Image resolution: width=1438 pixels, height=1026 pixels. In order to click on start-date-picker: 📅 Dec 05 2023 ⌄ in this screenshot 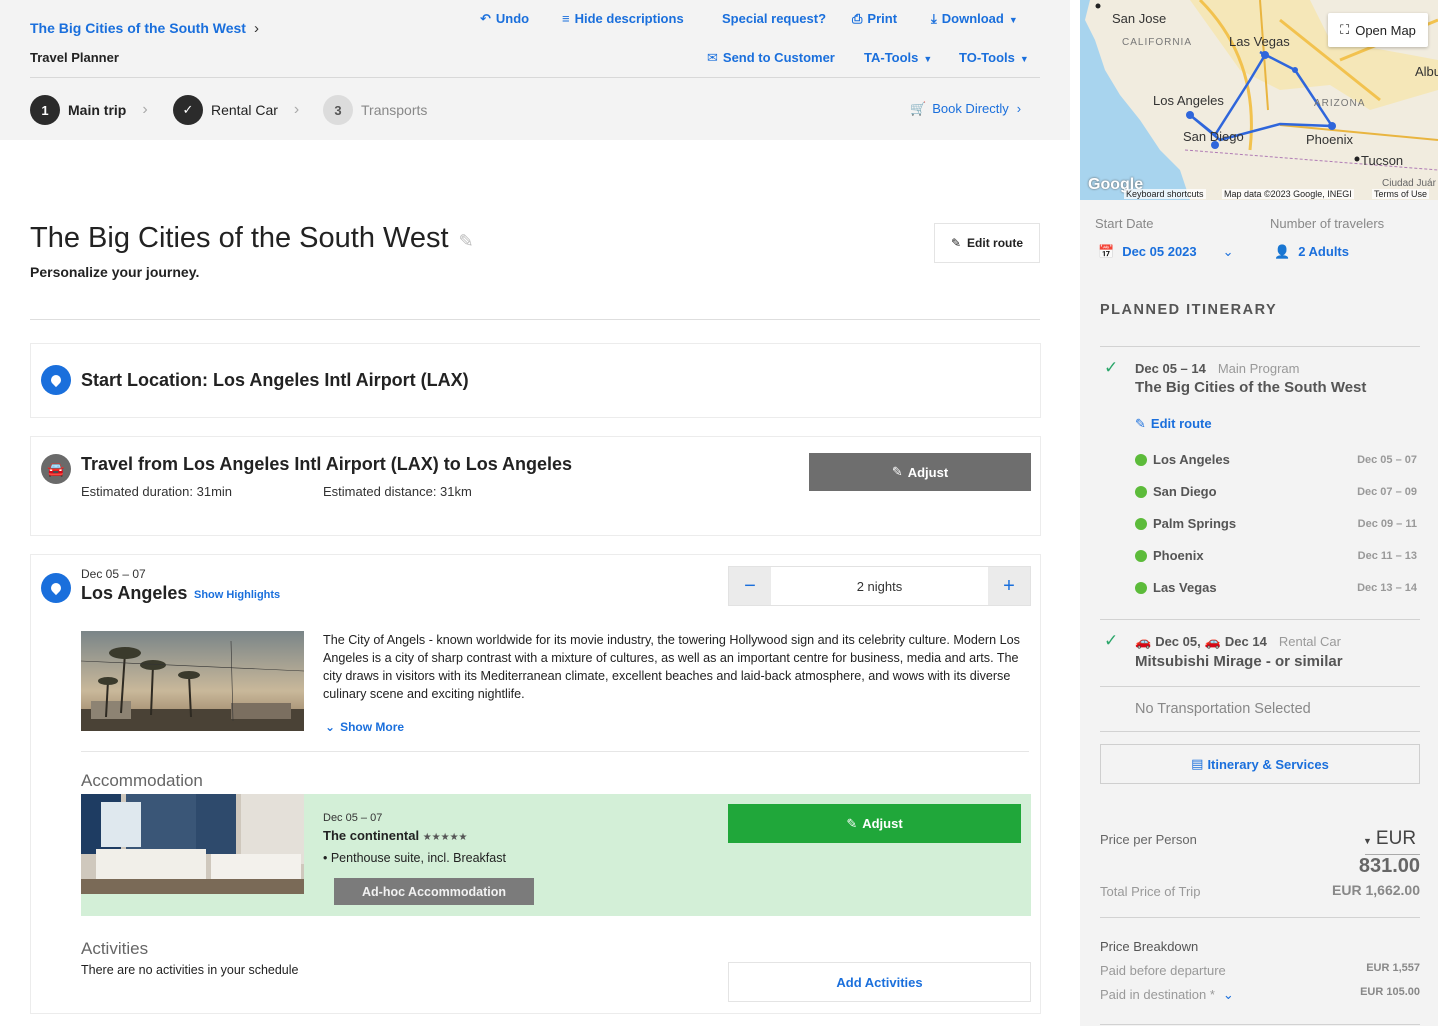, I will do `click(1166, 252)`.